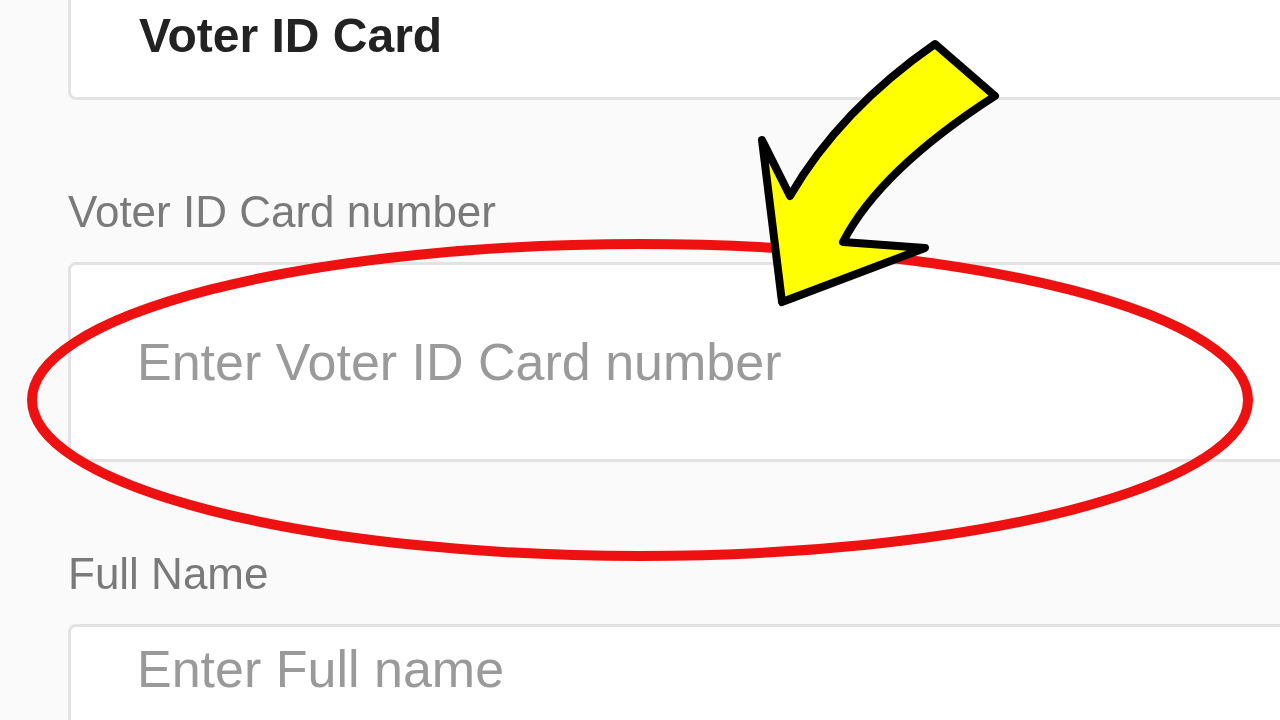 This screenshot has height=720, width=1280. What do you see at coordinates (169, 574) in the screenshot?
I see `field-label: Full Name` at bounding box center [169, 574].